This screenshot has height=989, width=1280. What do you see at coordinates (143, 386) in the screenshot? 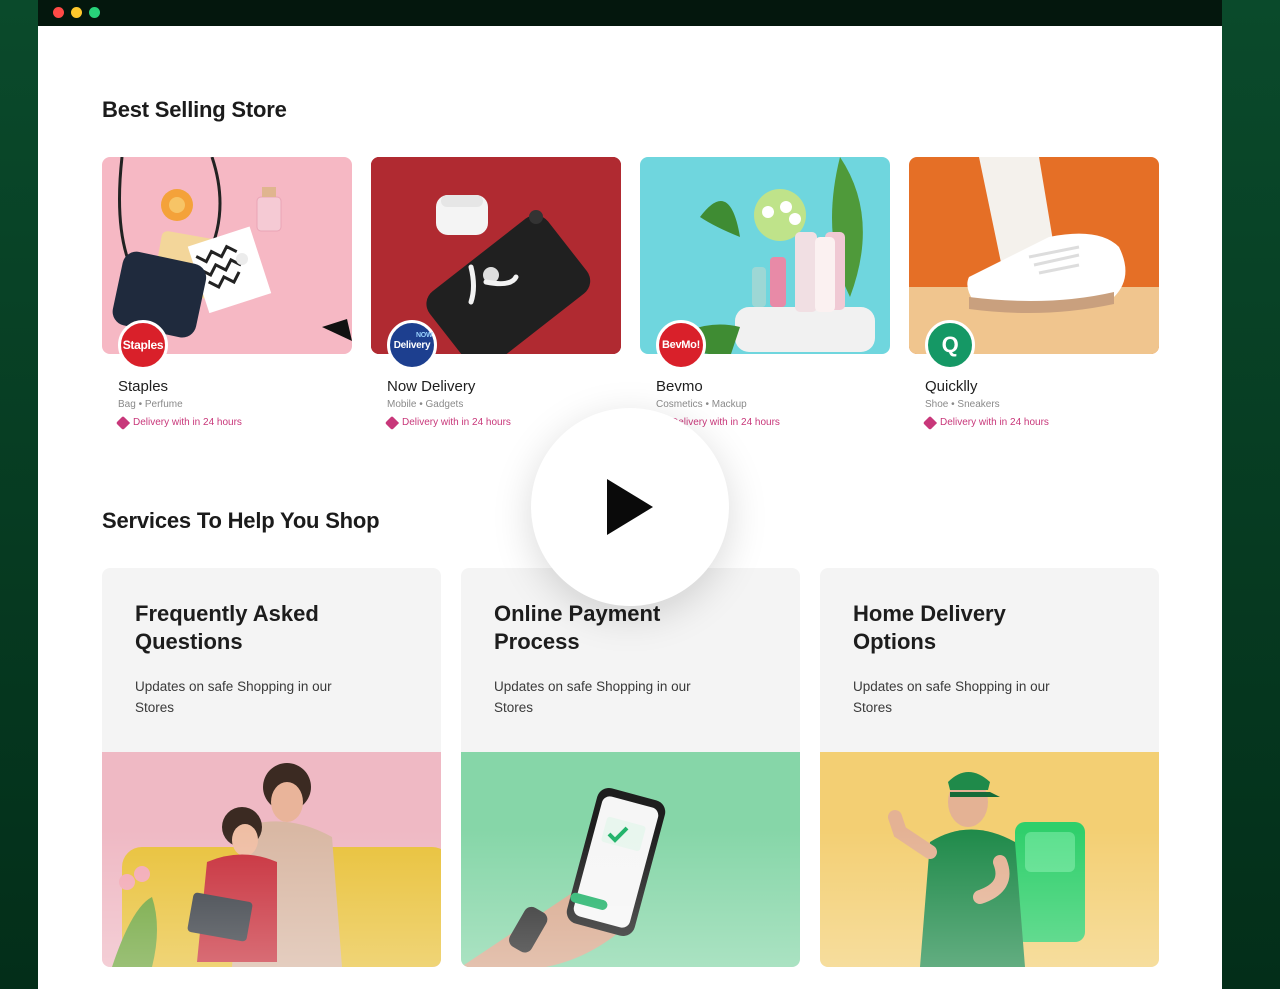
I see `store-name: Staples` at bounding box center [143, 386].